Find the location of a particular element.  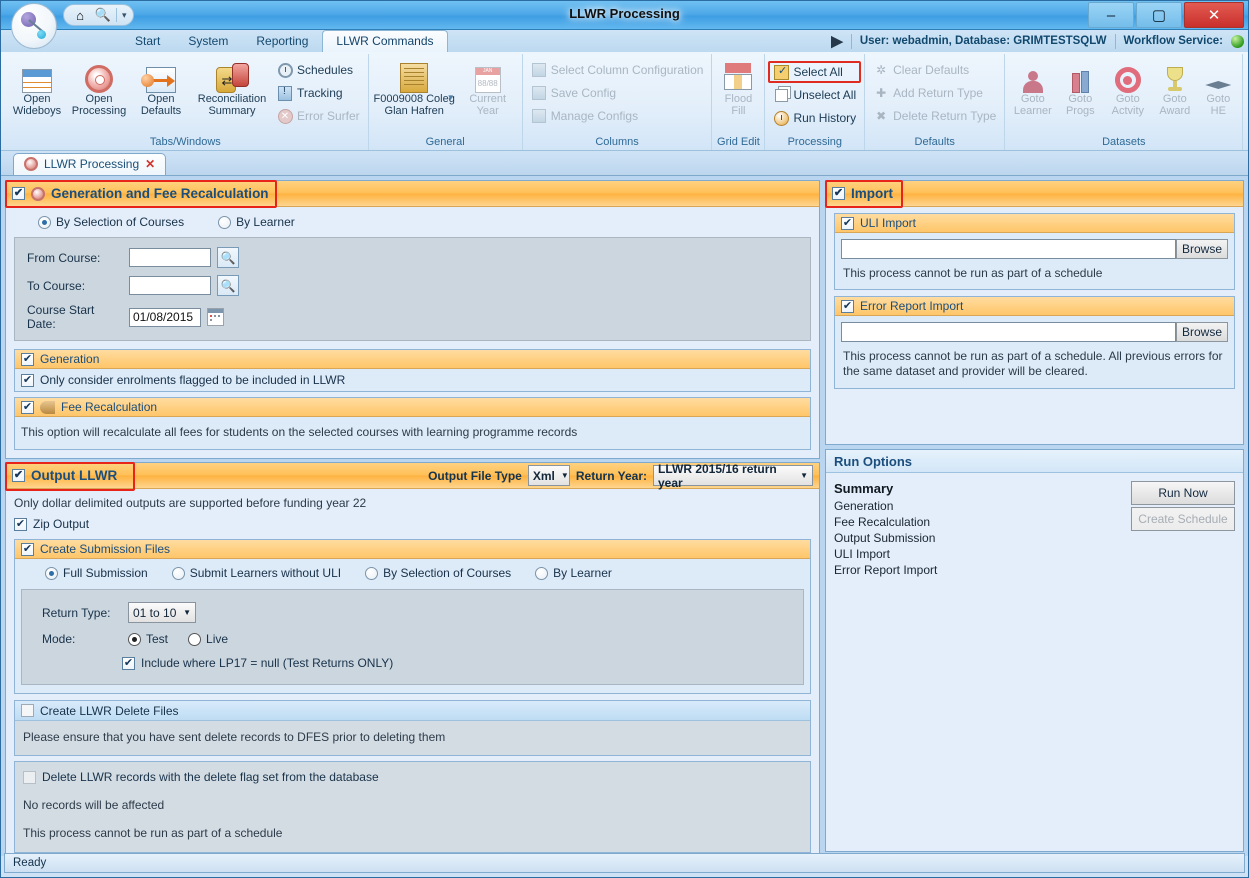

button-label: Clear Defaults is located at coordinates (931, 70).